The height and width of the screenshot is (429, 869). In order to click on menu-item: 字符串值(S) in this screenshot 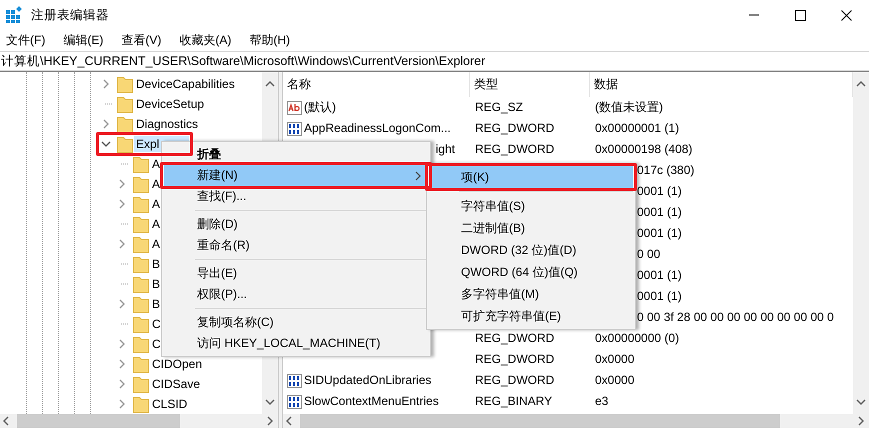, I will do `click(531, 206)`.